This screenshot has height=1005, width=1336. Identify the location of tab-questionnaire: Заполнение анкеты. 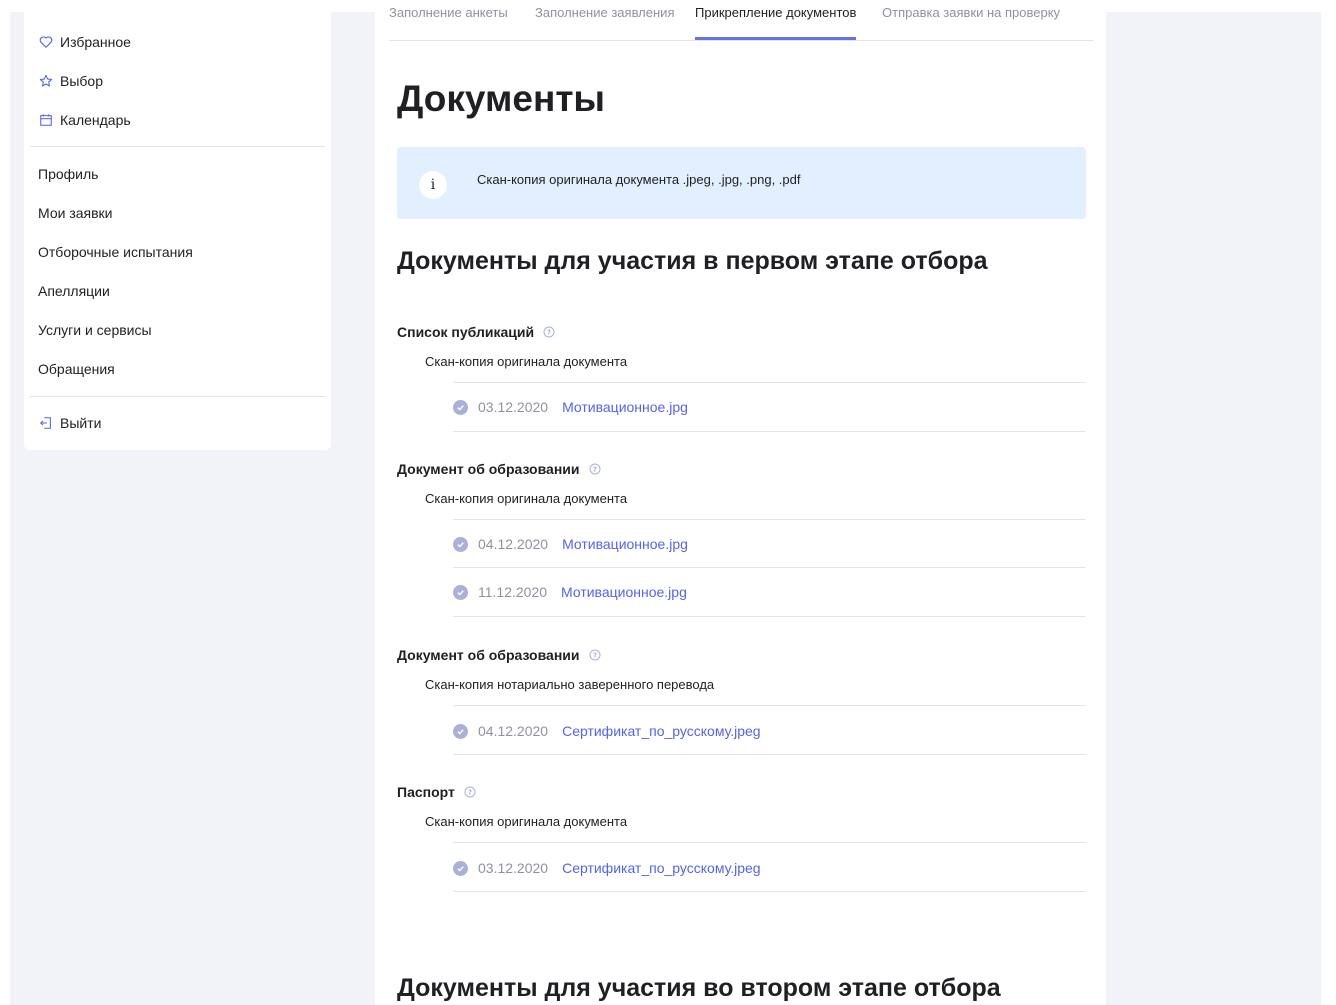
(448, 23).